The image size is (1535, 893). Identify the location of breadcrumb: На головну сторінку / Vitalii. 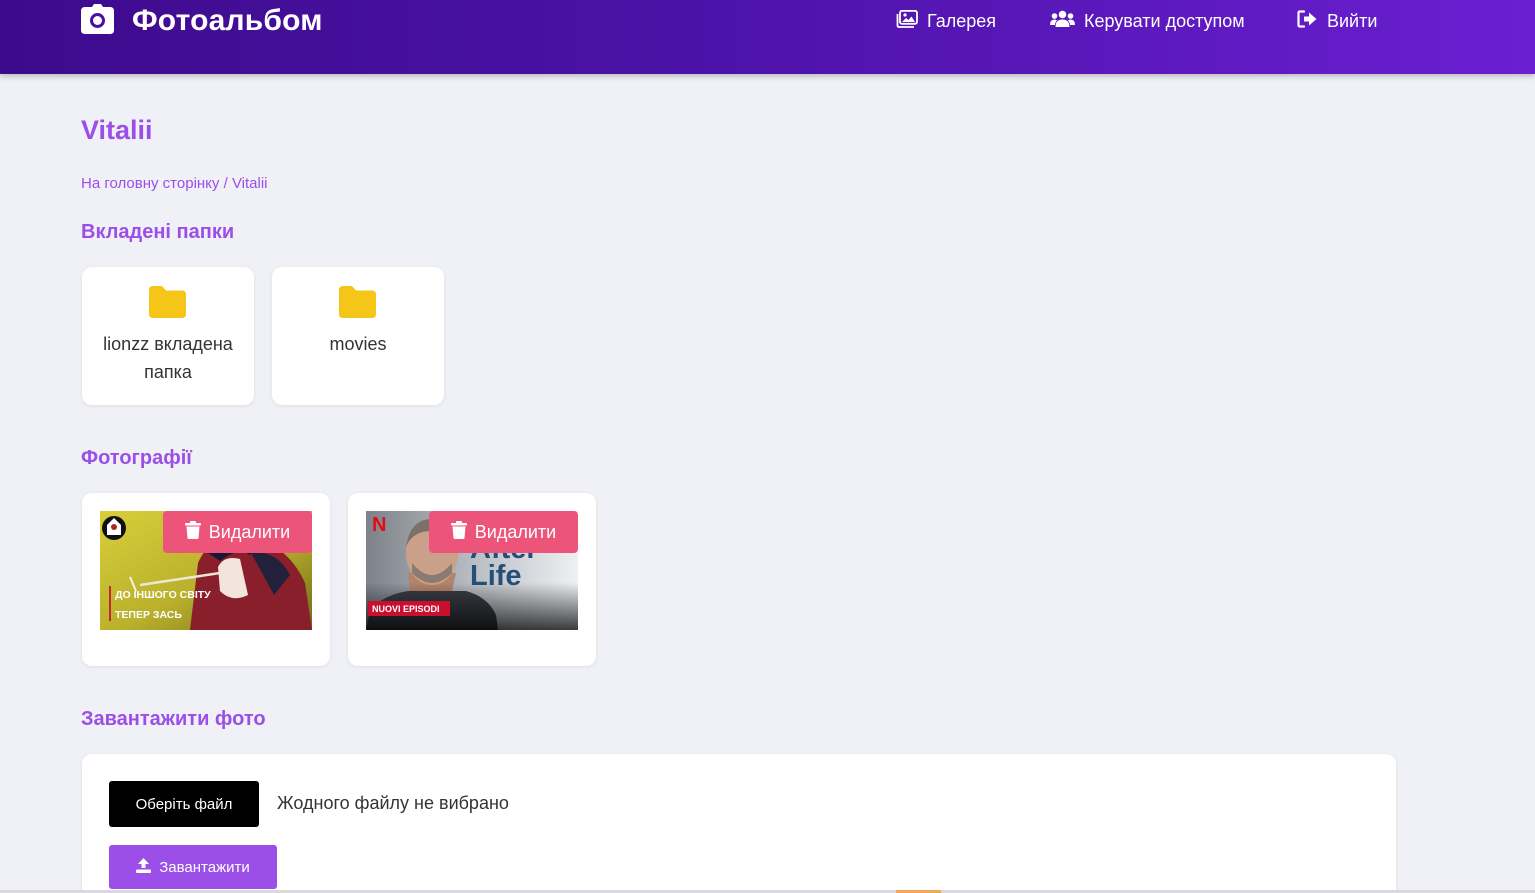
(174, 183).